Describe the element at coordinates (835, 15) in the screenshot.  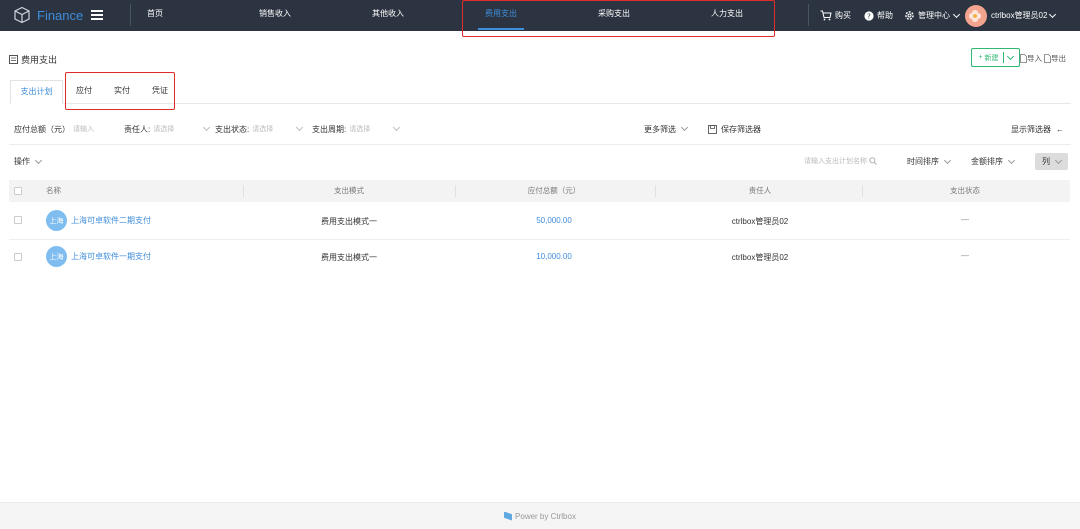
I see `buy-button: 购买` at that location.